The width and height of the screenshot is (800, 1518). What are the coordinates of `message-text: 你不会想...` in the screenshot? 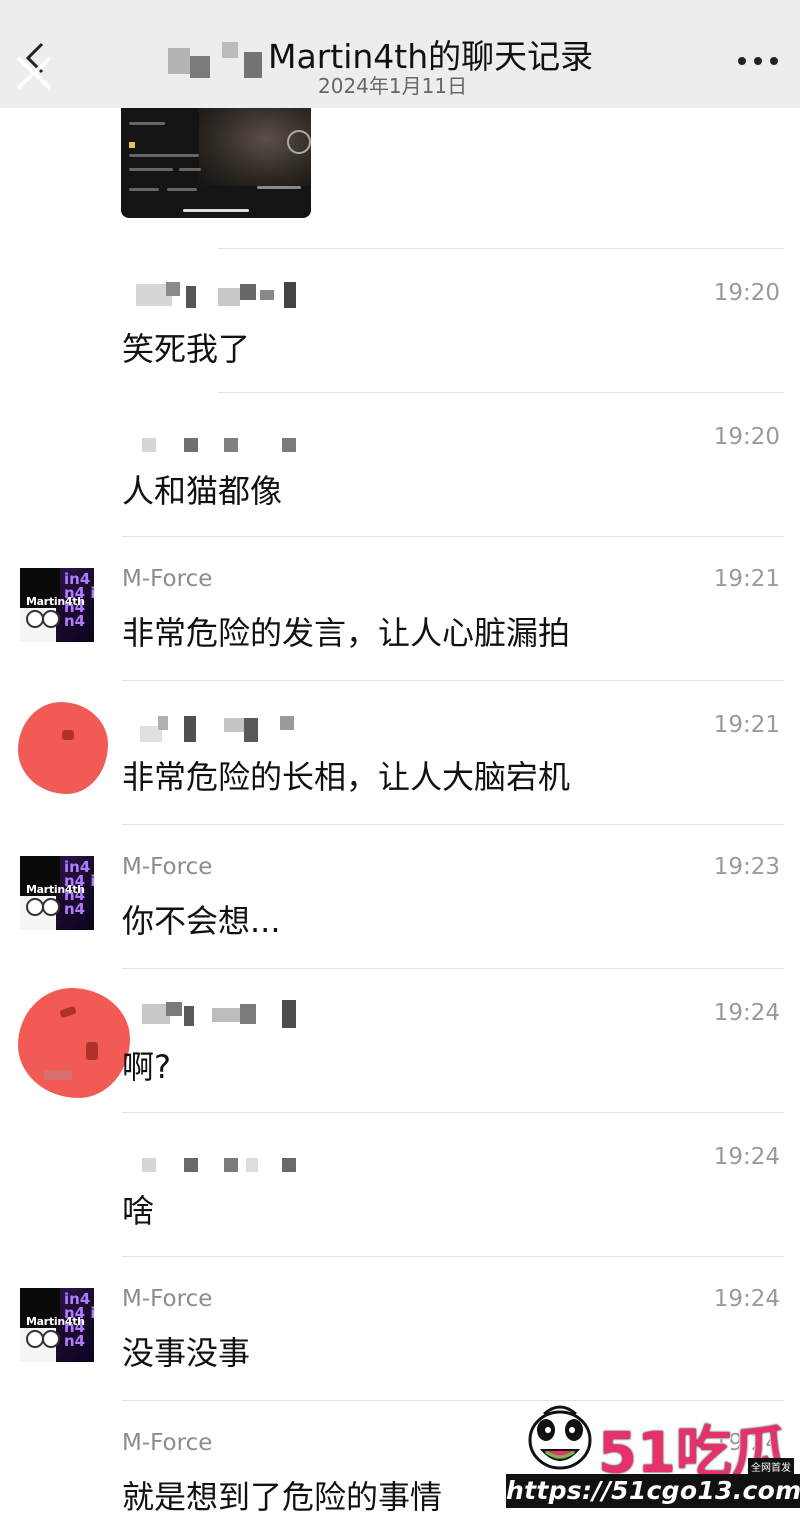 It's located at (201, 919).